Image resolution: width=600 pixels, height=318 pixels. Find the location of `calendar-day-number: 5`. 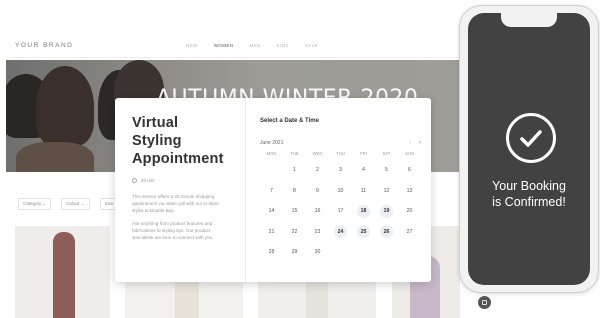

calendar-day-number: 5 is located at coordinates (386, 170).